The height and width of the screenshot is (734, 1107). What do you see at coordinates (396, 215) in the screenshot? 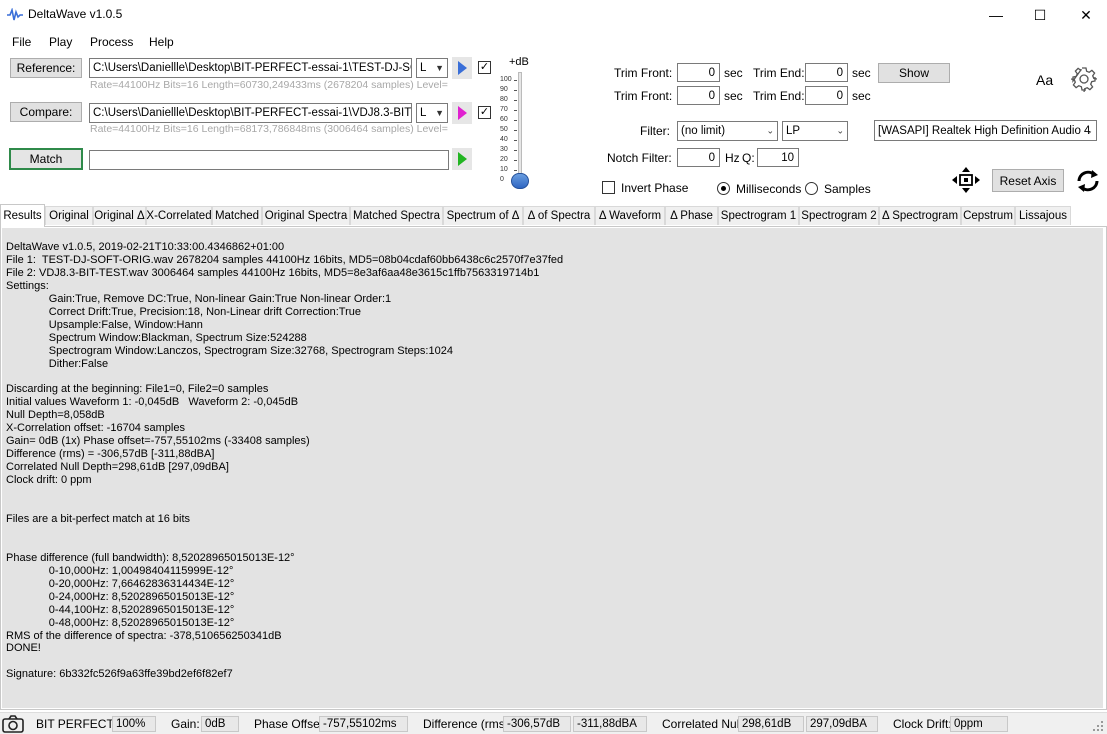
I see `tab-6: Matched Spectra` at bounding box center [396, 215].